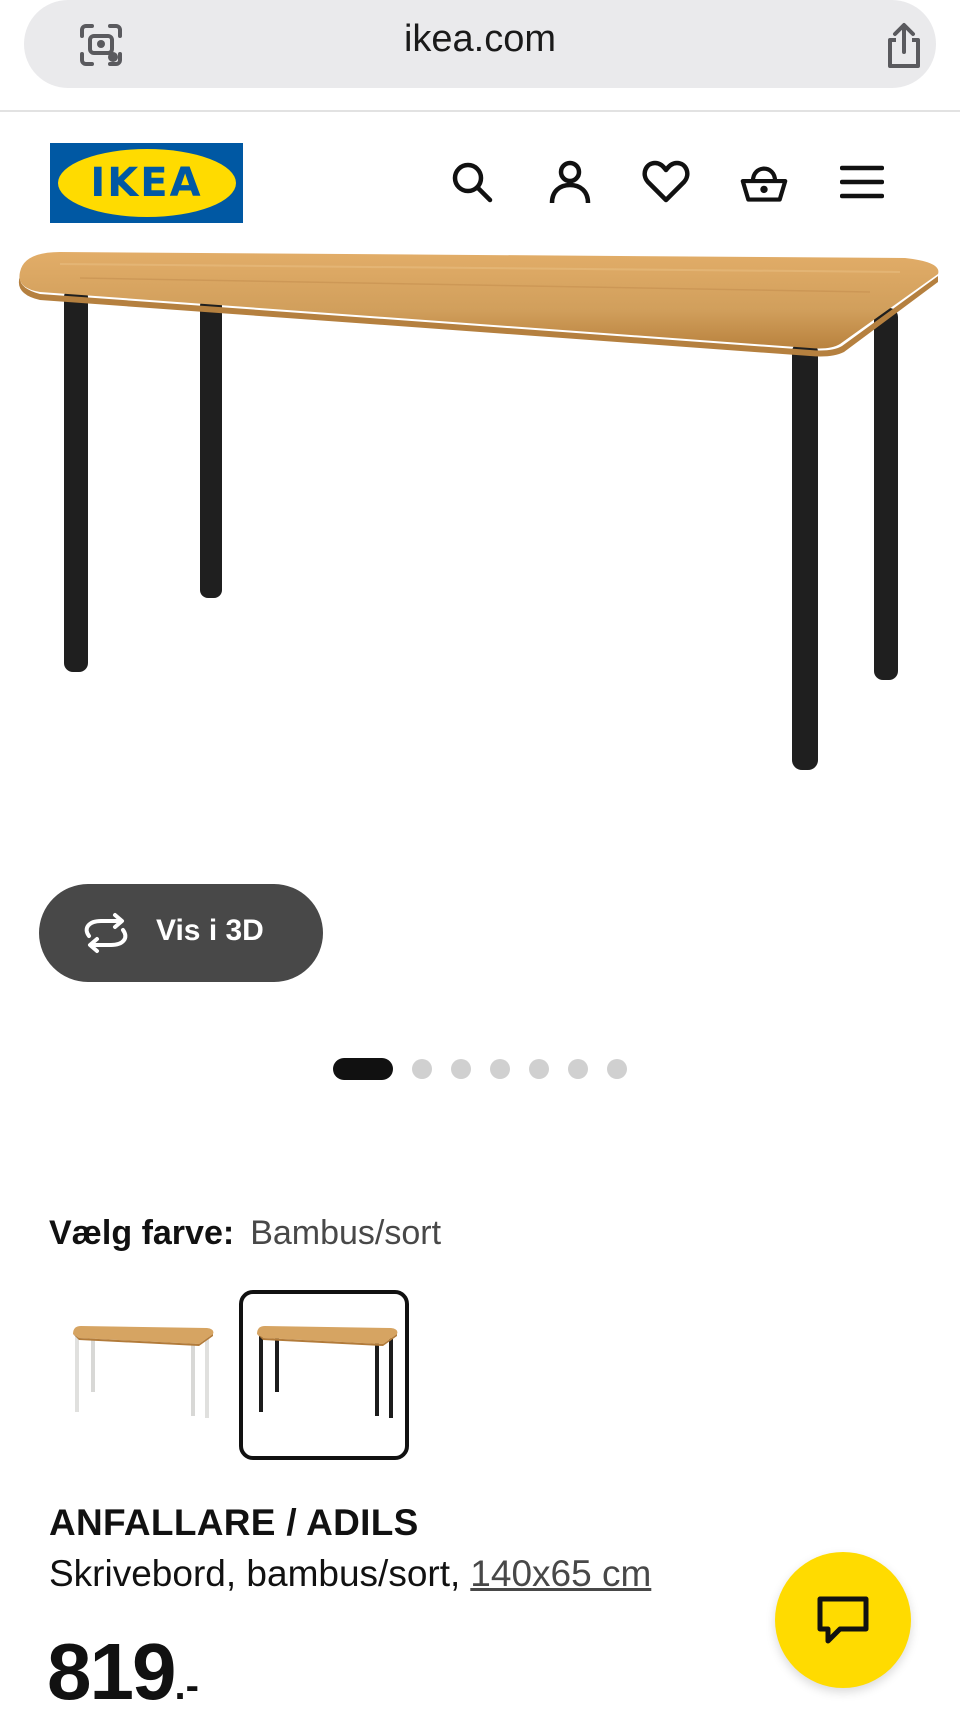 This screenshot has width=960, height=1717. Describe the element at coordinates (245, 1233) in the screenshot. I see `color-selector-heading: Vælg farve: Bambus/sort` at that location.